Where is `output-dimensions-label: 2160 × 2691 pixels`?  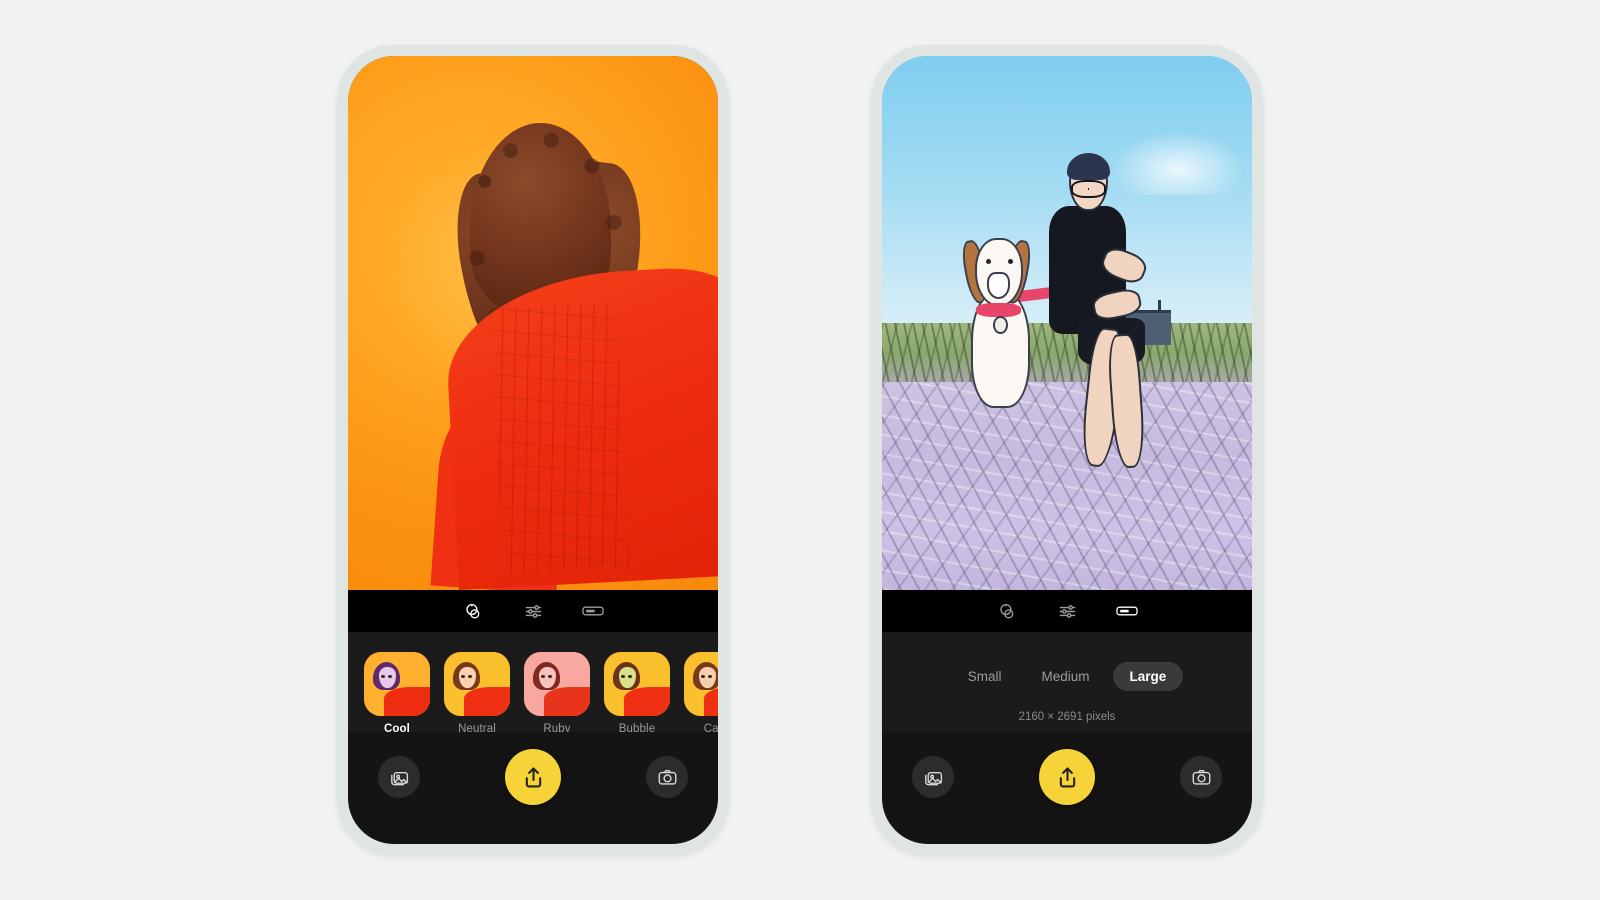
output-dimensions-label: 2160 × 2691 pixels is located at coordinates (1067, 717).